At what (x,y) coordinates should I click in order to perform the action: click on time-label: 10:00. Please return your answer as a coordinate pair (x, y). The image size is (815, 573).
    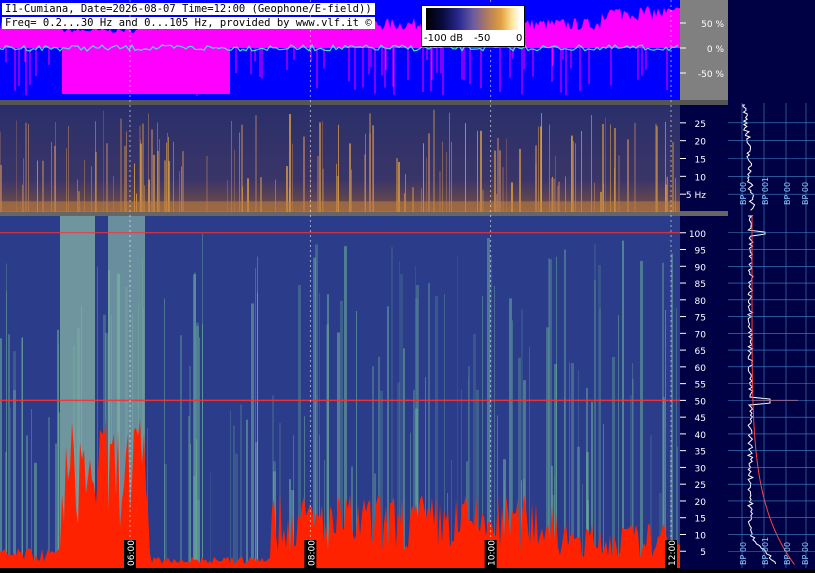
    Looking at the image, I should click on (491, 554).